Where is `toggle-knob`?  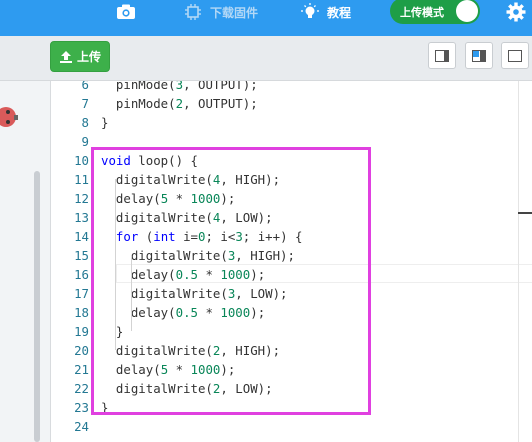
toggle-knob is located at coordinates (467, 11).